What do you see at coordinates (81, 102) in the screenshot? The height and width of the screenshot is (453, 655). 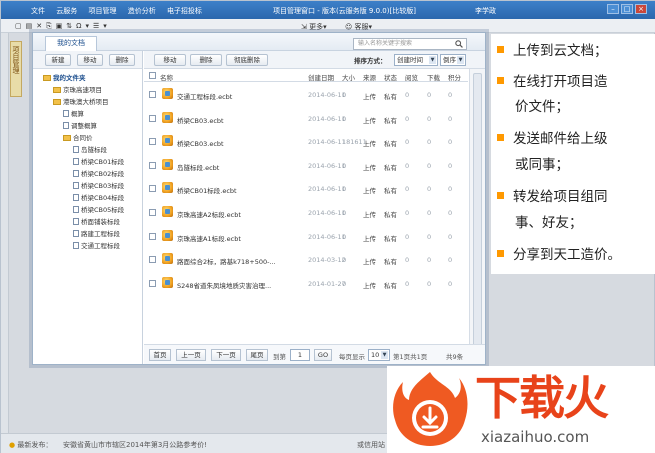 I see `tree-folder: 港珠澳大桥项目` at bounding box center [81, 102].